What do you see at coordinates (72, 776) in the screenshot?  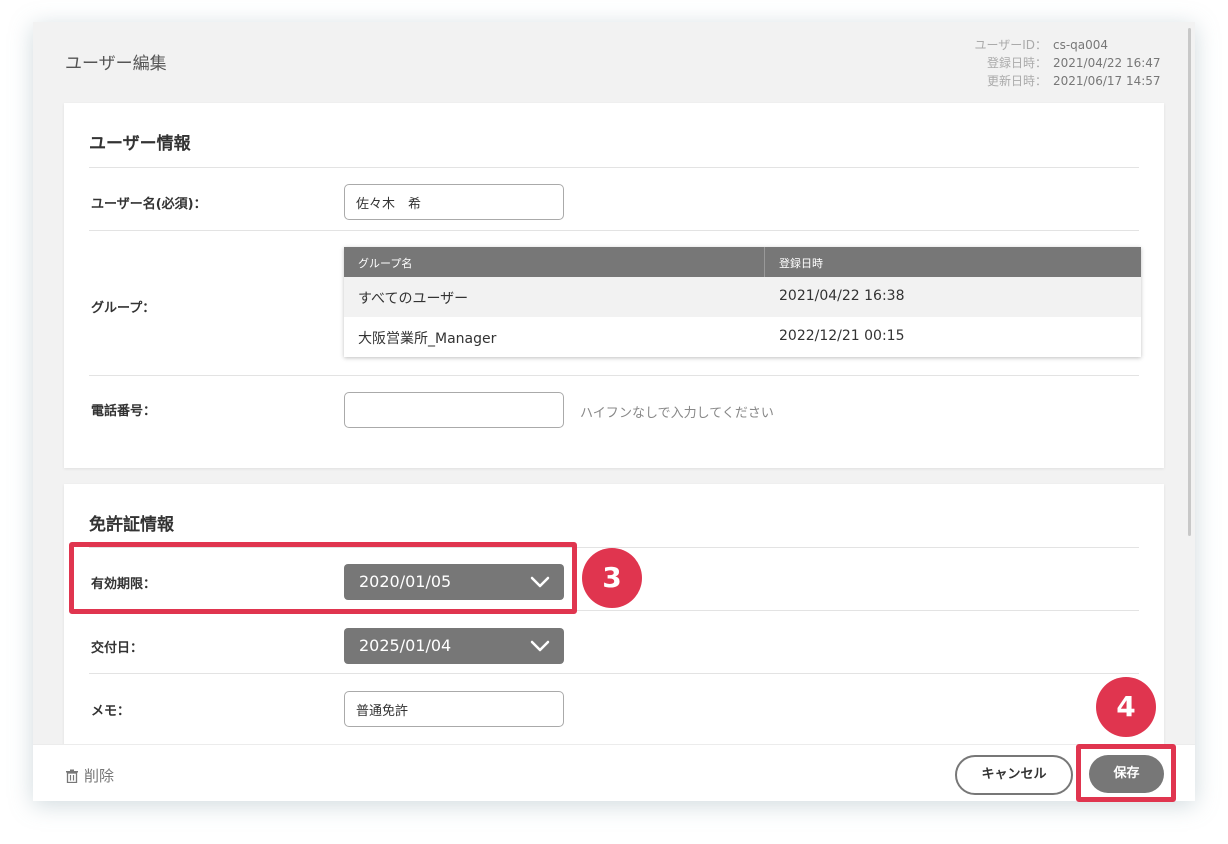 I see `trash-icon` at bounding box center [72, 776].